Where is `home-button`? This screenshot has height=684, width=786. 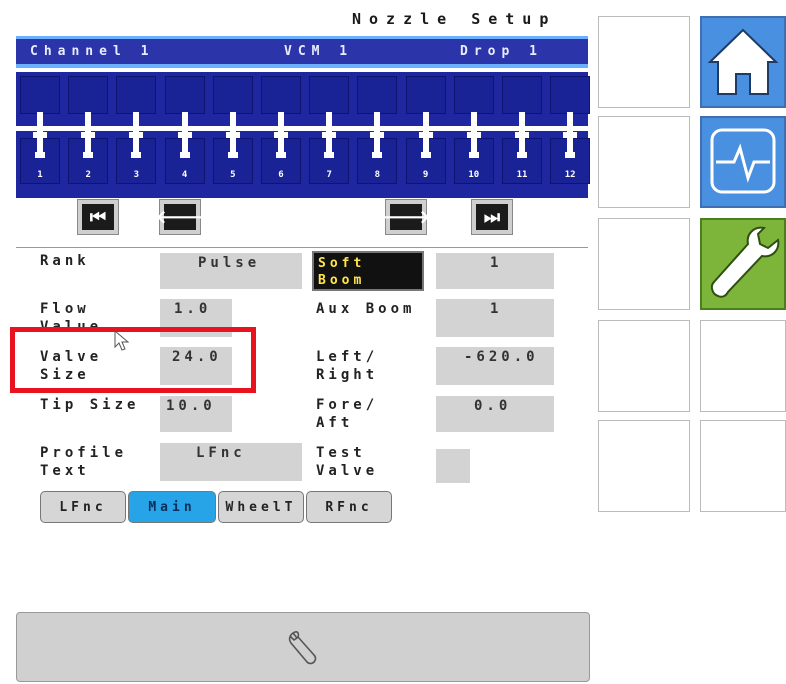
home-button is located at coordinates (743, 62).